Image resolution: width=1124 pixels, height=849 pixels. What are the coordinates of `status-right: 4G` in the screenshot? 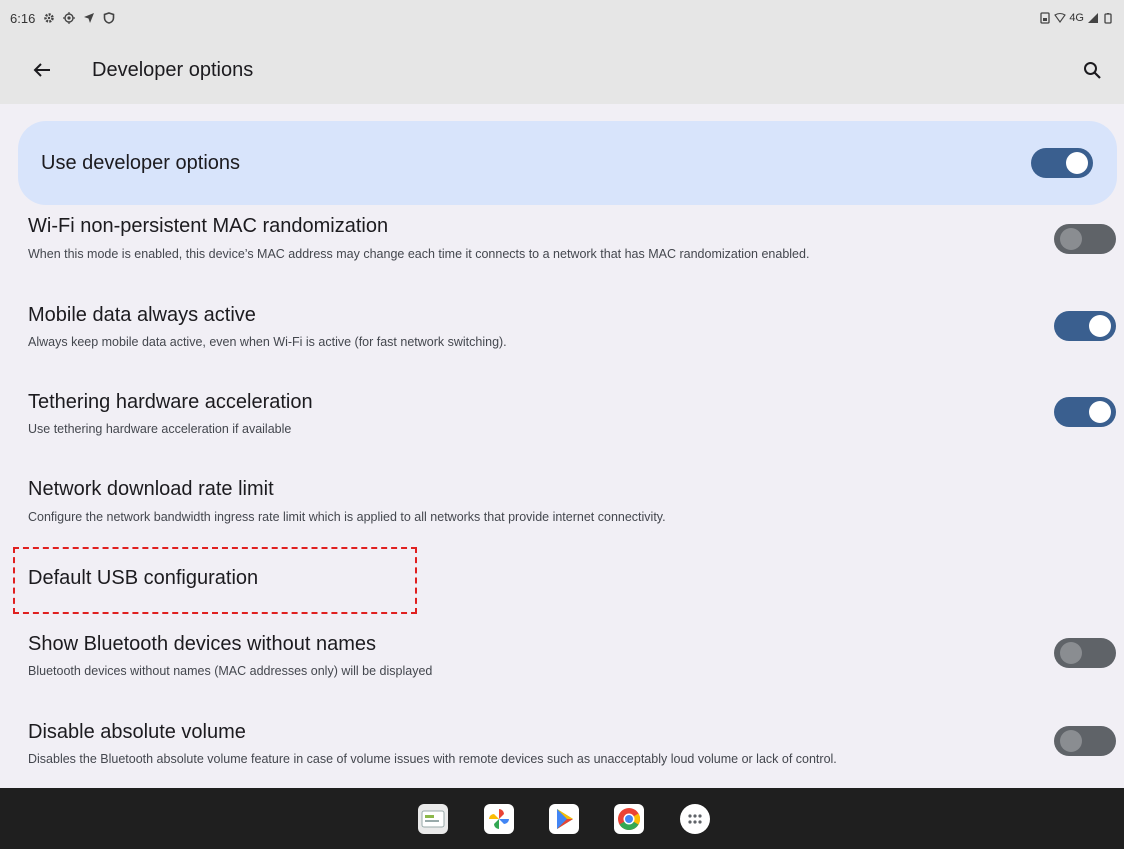 It's located at (1076, 18).